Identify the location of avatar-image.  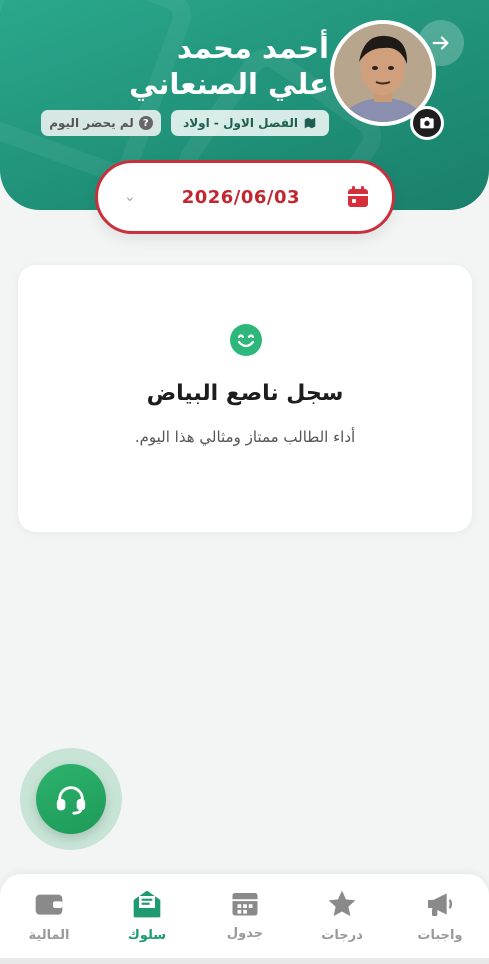
(383, 73).